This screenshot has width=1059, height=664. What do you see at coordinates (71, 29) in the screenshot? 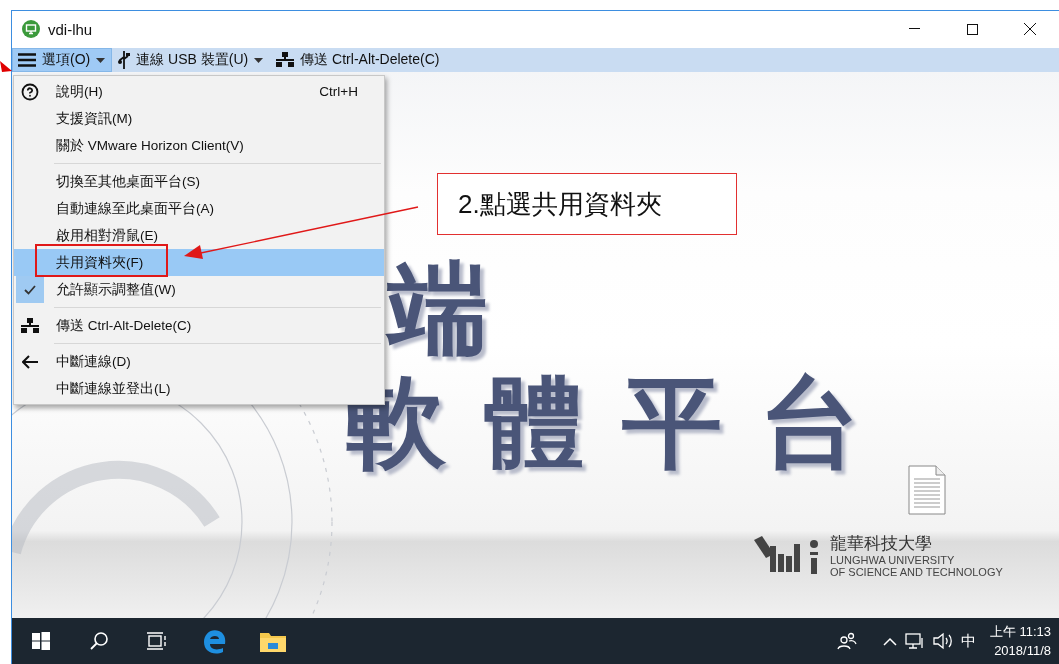
I see `window-title: vdi-lhu` at bounding box center [71, 29].